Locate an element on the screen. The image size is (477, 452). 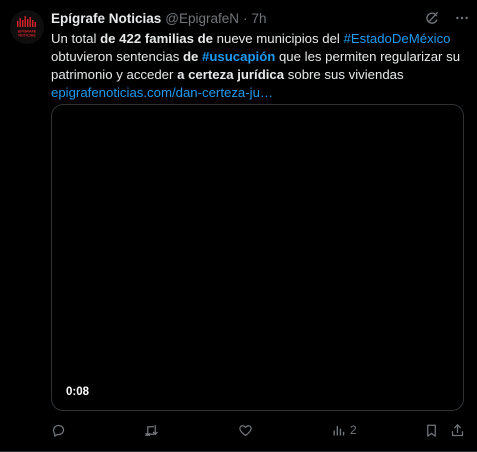
retweet-button is located at coordinates (151, 430).